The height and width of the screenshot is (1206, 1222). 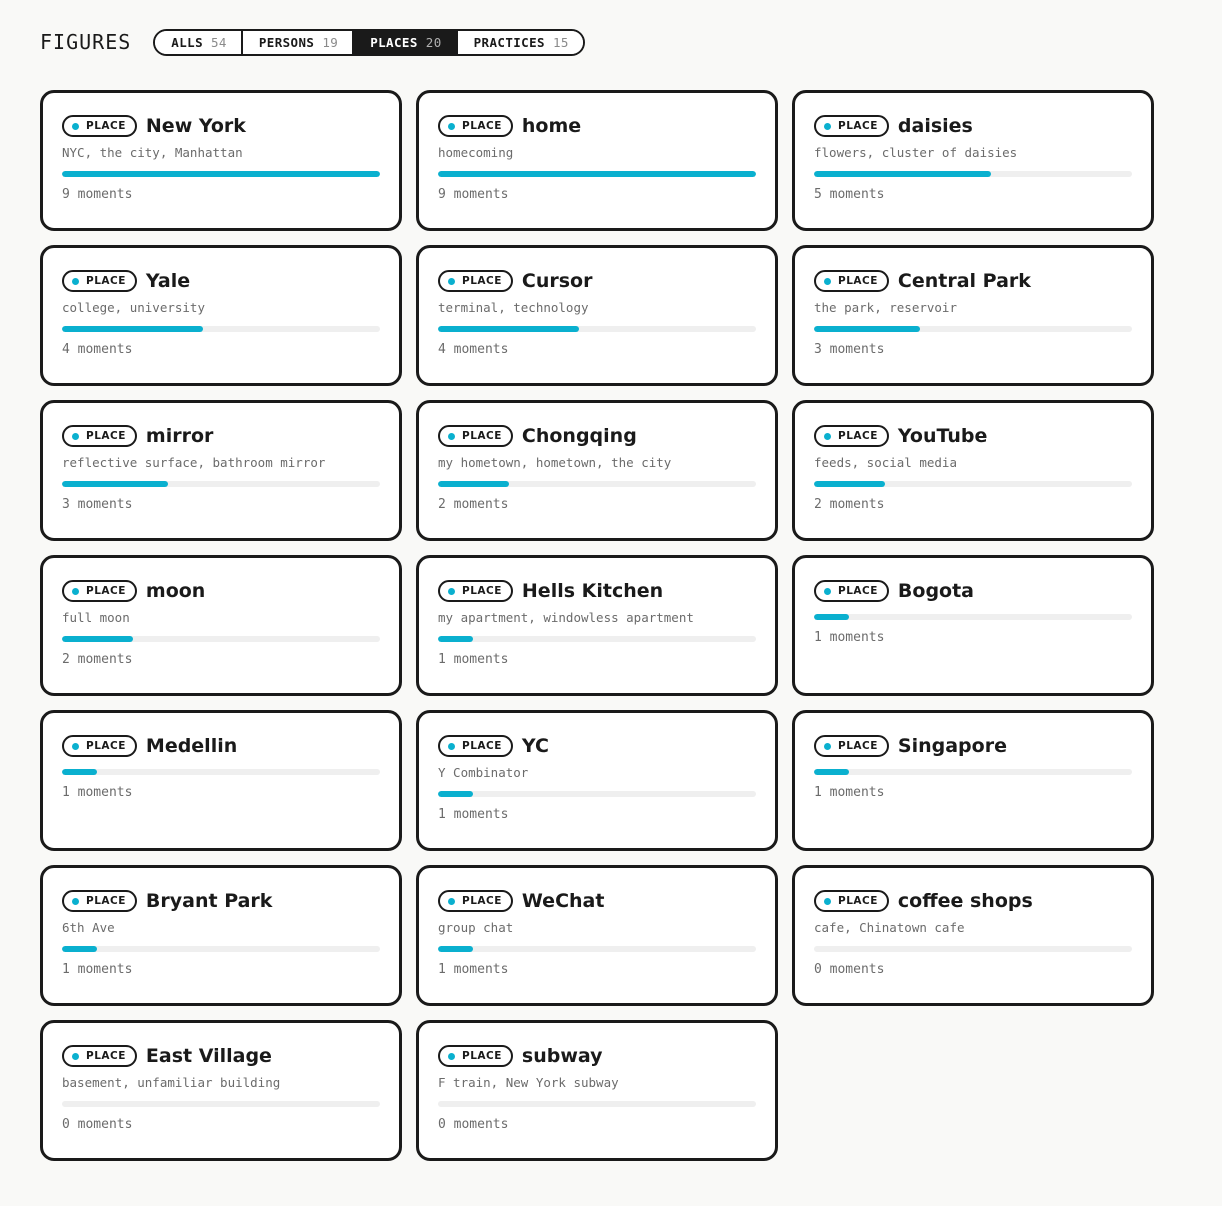 I want to click on card-header: PLACE Chongqing, so click(x=597, y=436).